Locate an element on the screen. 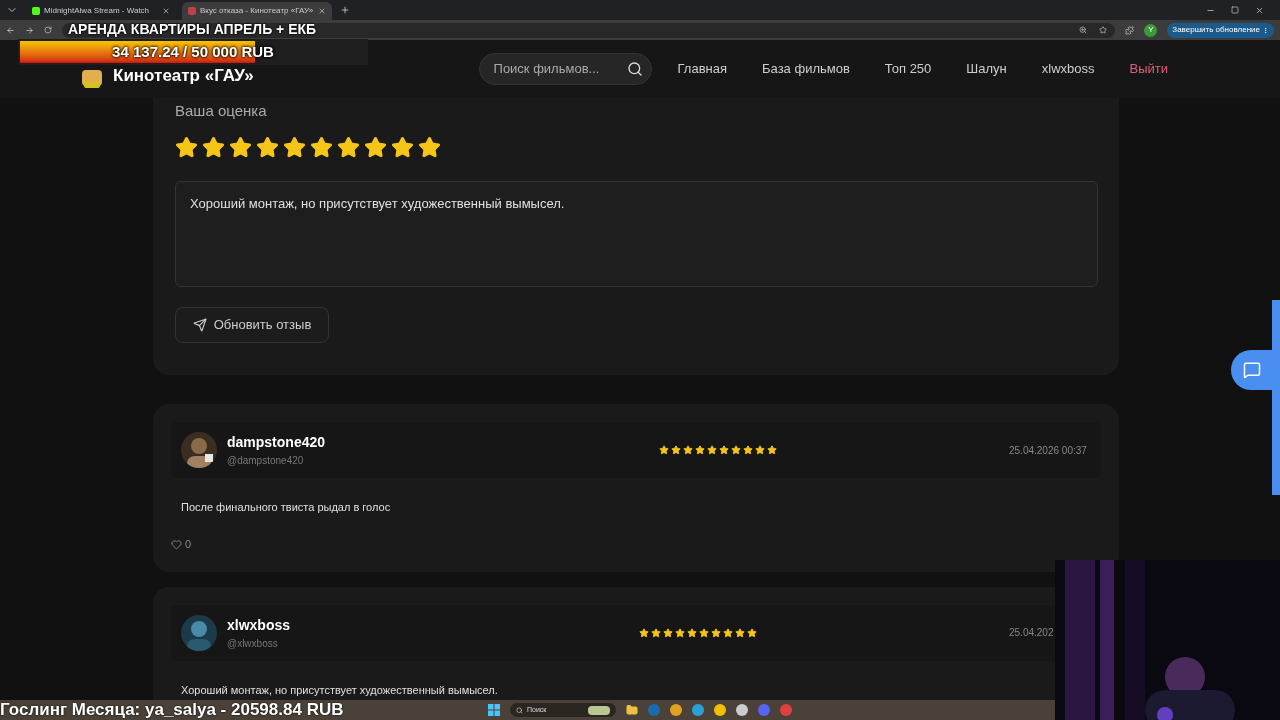 Image resolution: width=1280 pixels, height=720 pixels. nav-link: Выйти is located at coordinates (1148, 69).